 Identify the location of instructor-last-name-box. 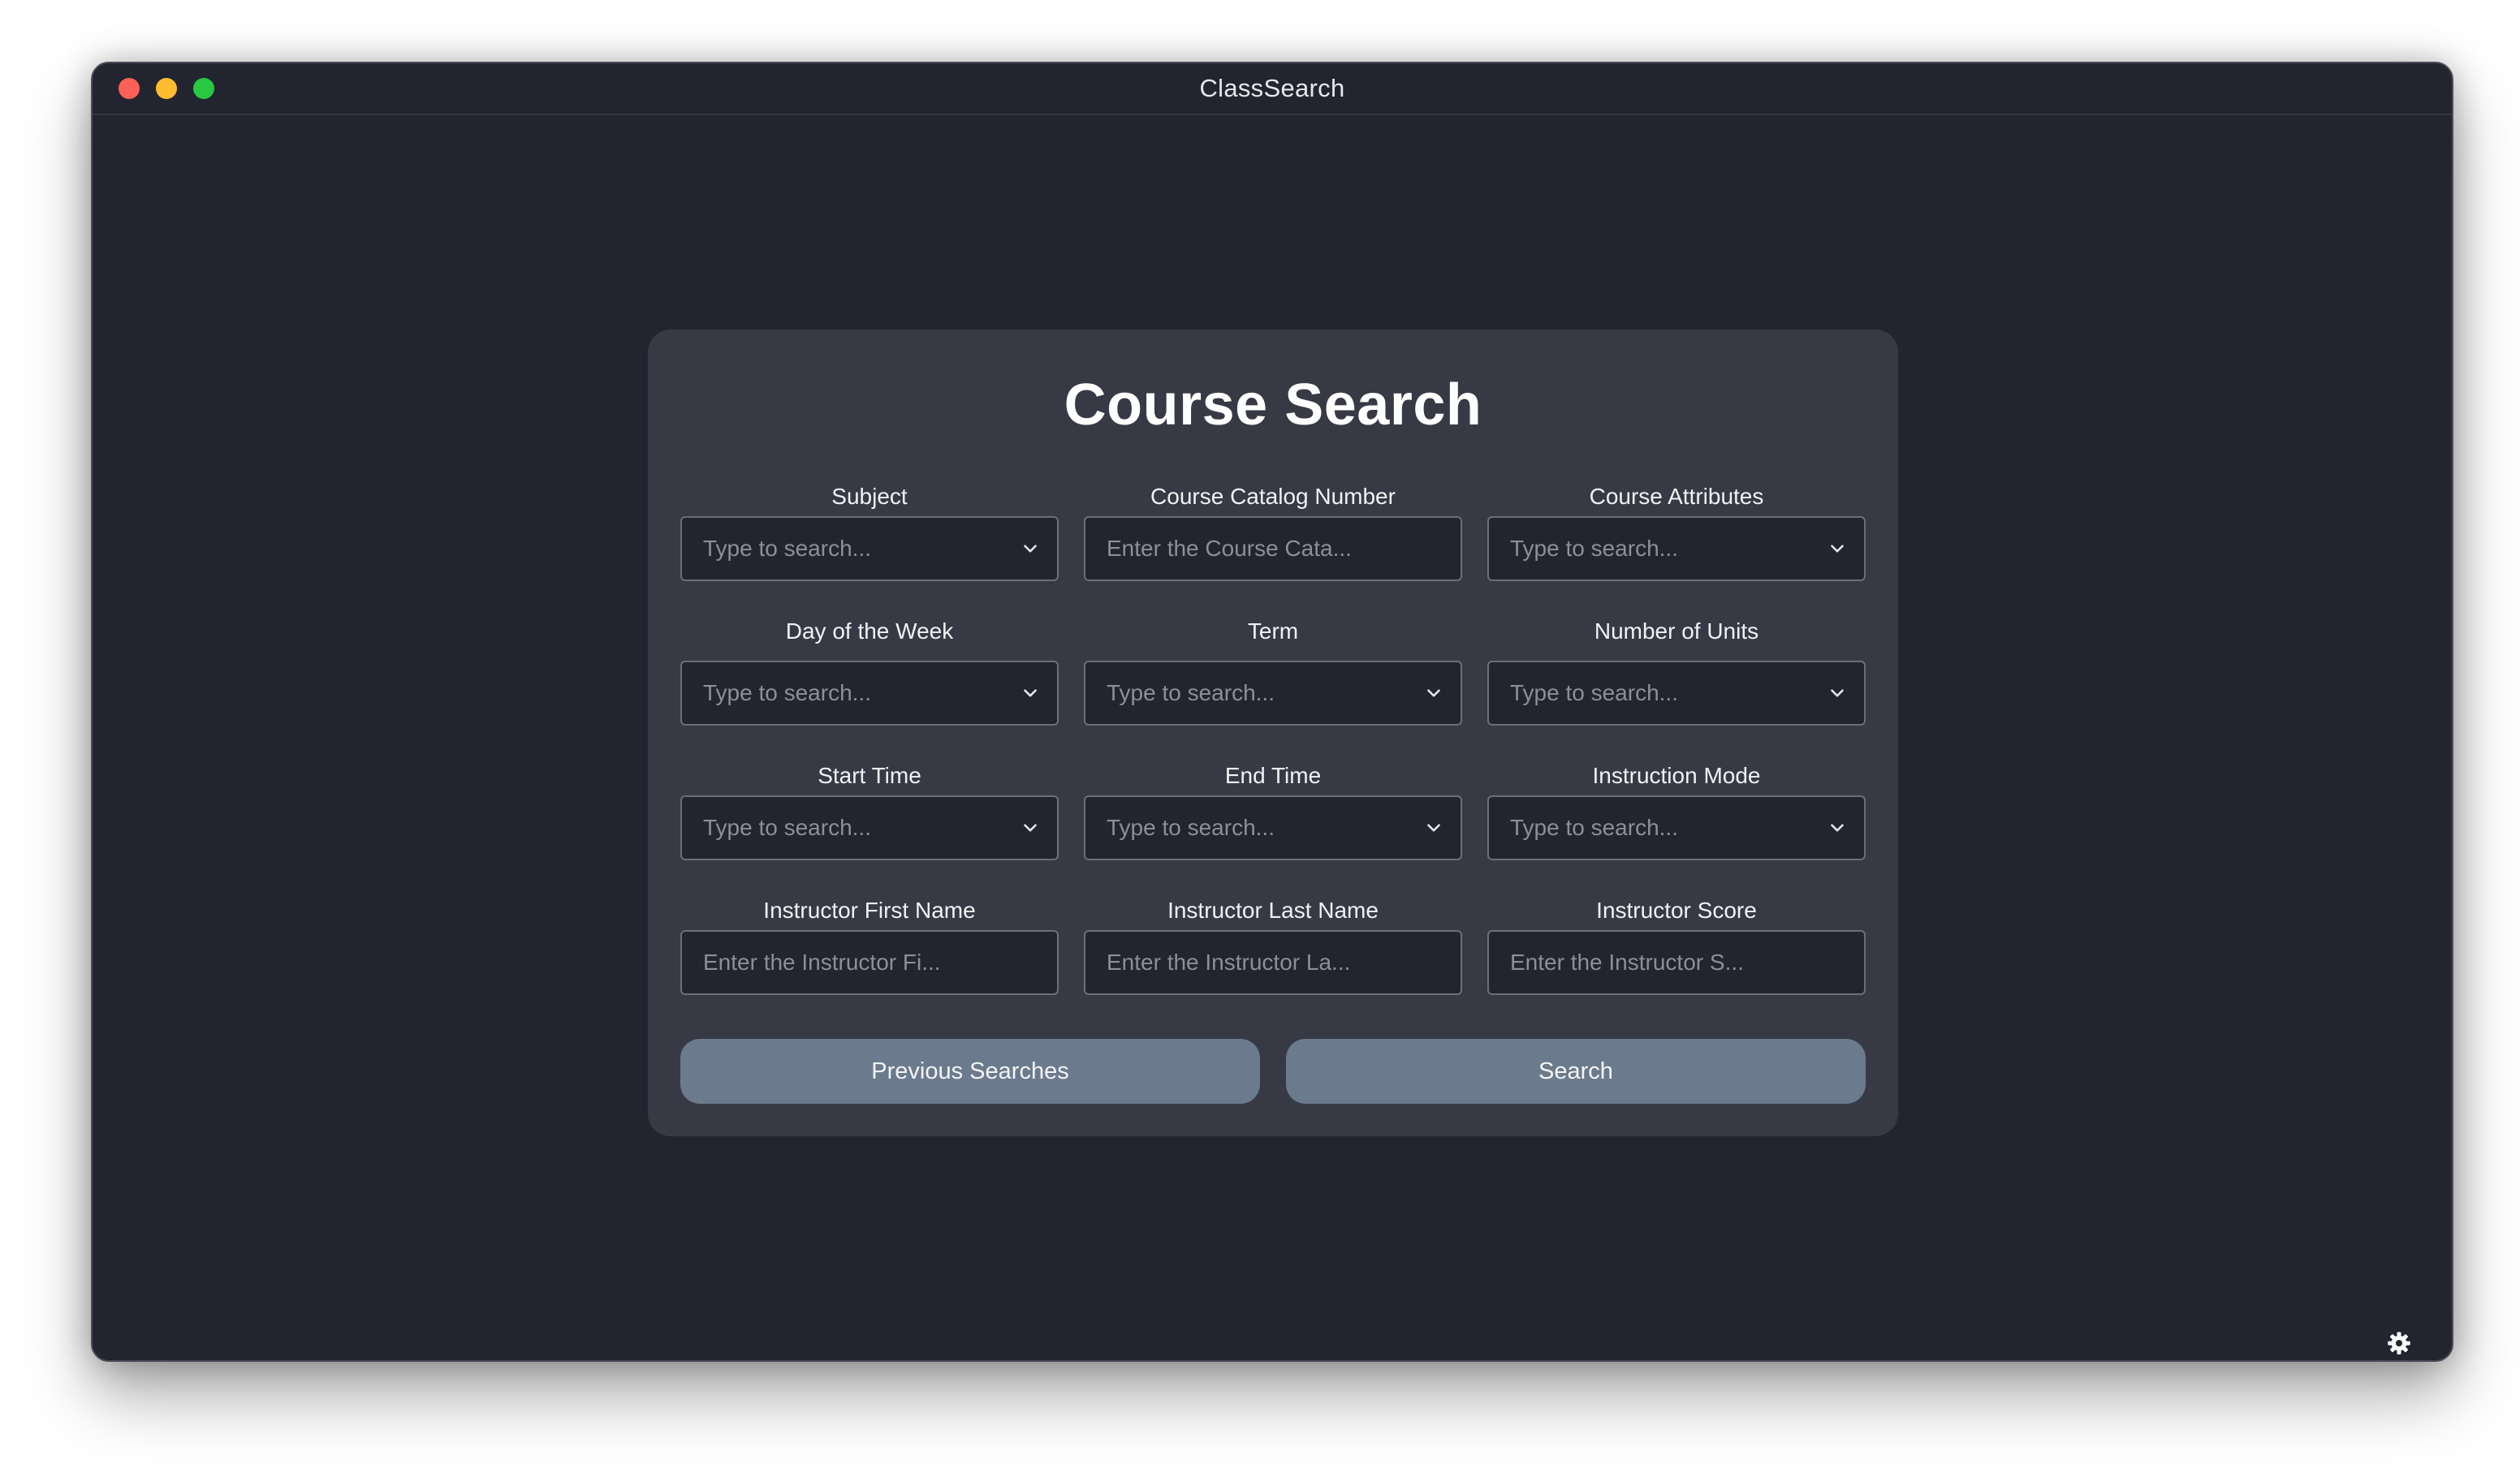
(1273, 962).